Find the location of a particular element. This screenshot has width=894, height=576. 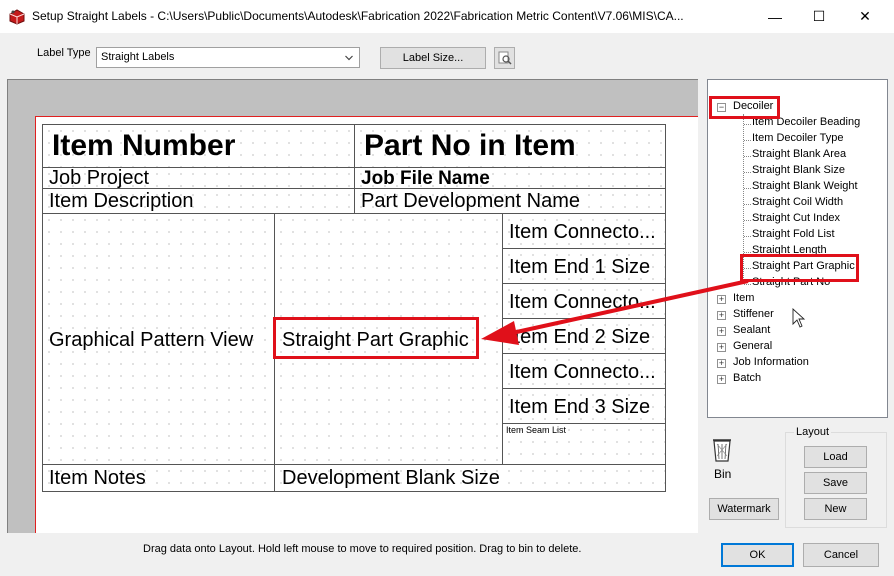

tree-node-collapsed: General is located at coordinates (752, 346).